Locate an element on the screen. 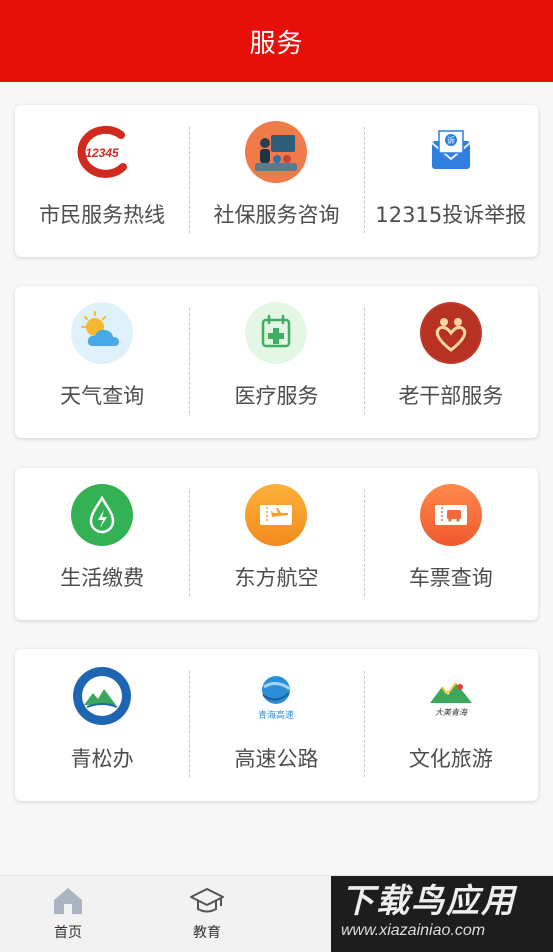  service-item-utility-payment: 生活缴费 is located at coordinates (102, 544).